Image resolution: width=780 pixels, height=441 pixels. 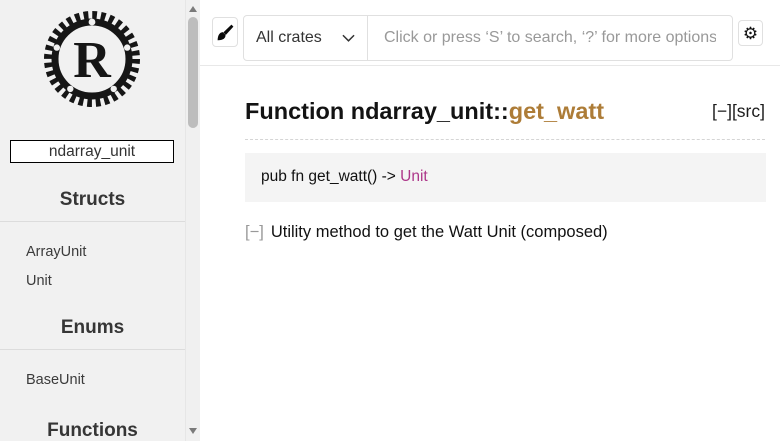 I want to click on page-title: Function ndarray_unit::get_watt, so click(x=424, y=111).